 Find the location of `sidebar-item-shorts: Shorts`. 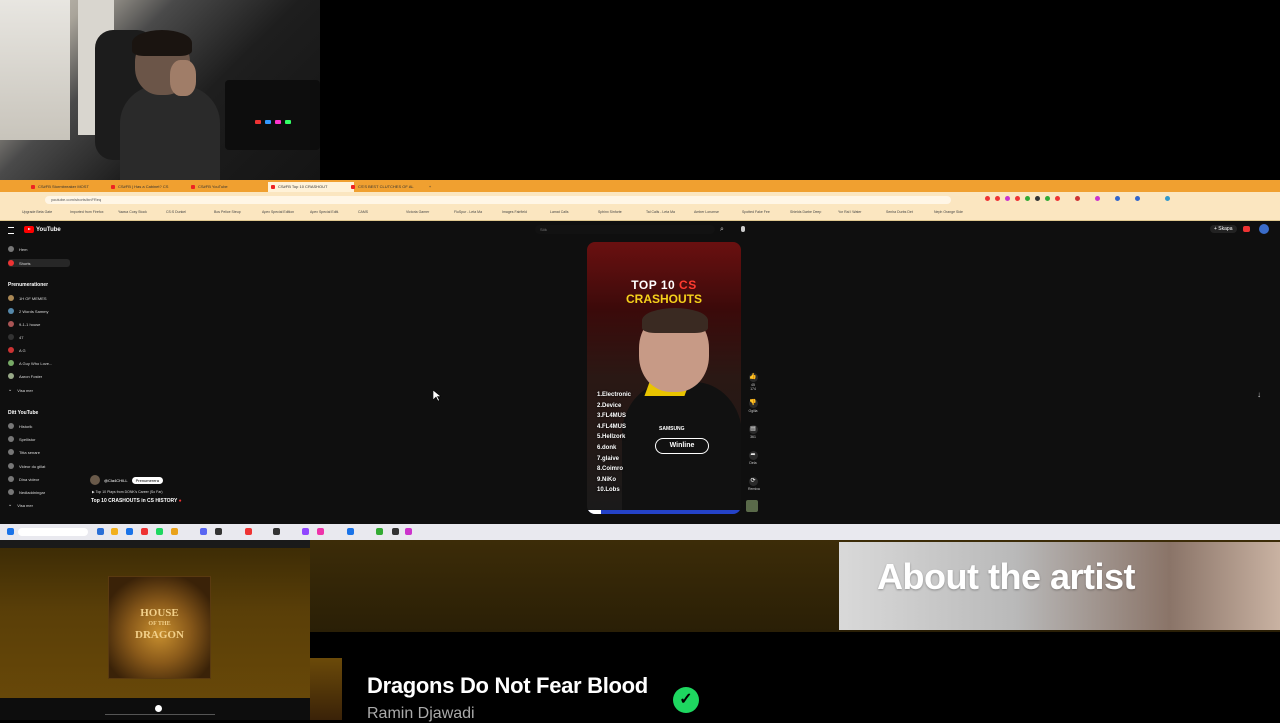

sidebar-item-shorts: Shorts is located at coordinates (39, 263).